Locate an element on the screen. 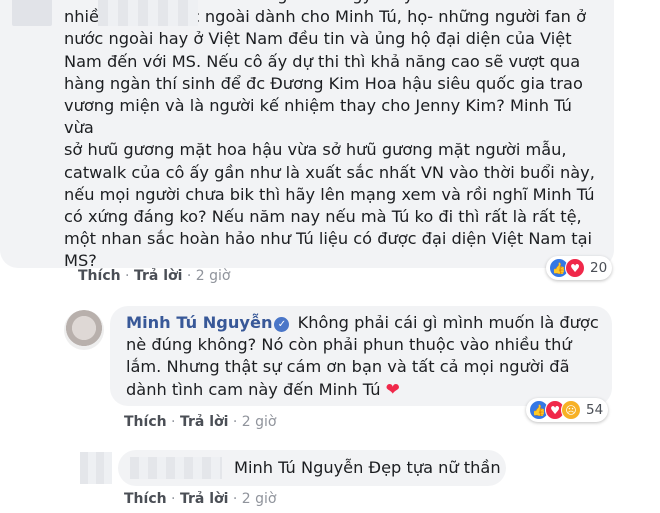 The width and height of the screenshot is (660, 513). sad-icon: ☹ is located at coordinates (571, 410).